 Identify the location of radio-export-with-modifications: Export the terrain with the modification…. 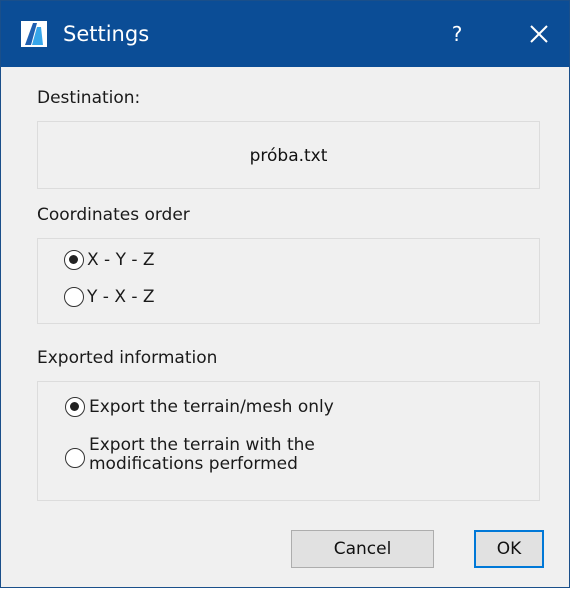
(227, 454).